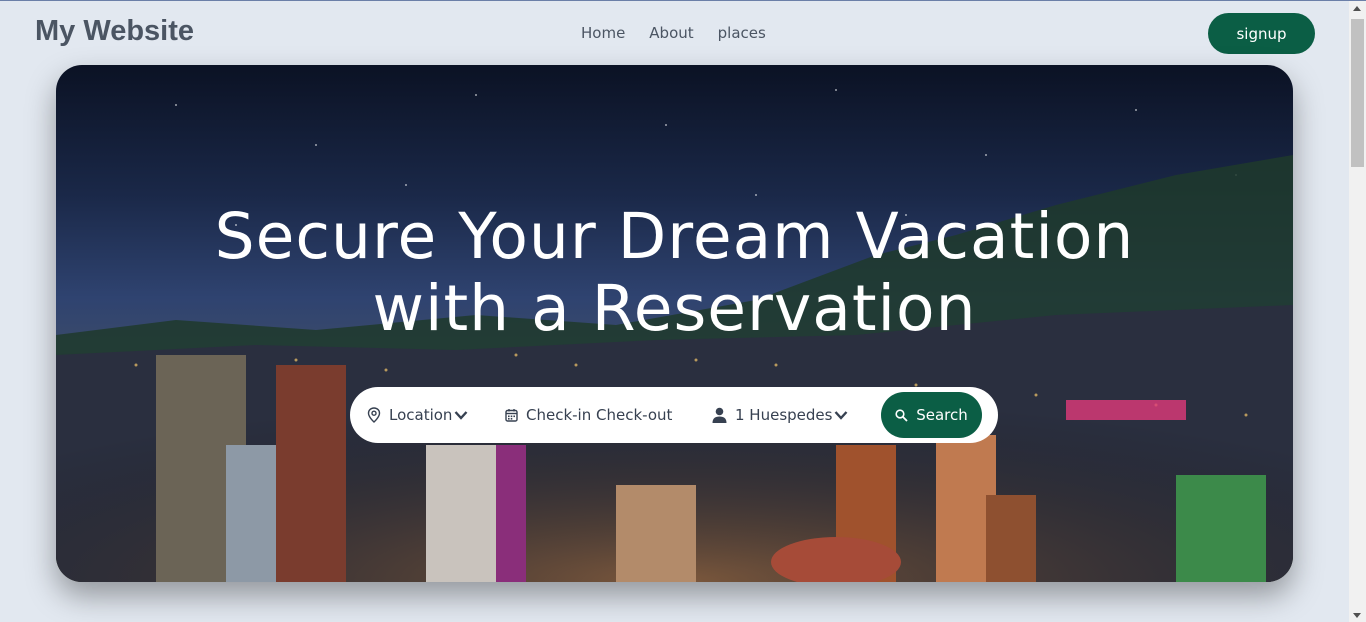 The height and width of the screenshot is (622, 1366). What do you see at coordinates (674, 415) in the screenshot?
I see `reservation-search-bar: Location Check-in Check-out 1 Huespedes` at bounding box center [674, 415].